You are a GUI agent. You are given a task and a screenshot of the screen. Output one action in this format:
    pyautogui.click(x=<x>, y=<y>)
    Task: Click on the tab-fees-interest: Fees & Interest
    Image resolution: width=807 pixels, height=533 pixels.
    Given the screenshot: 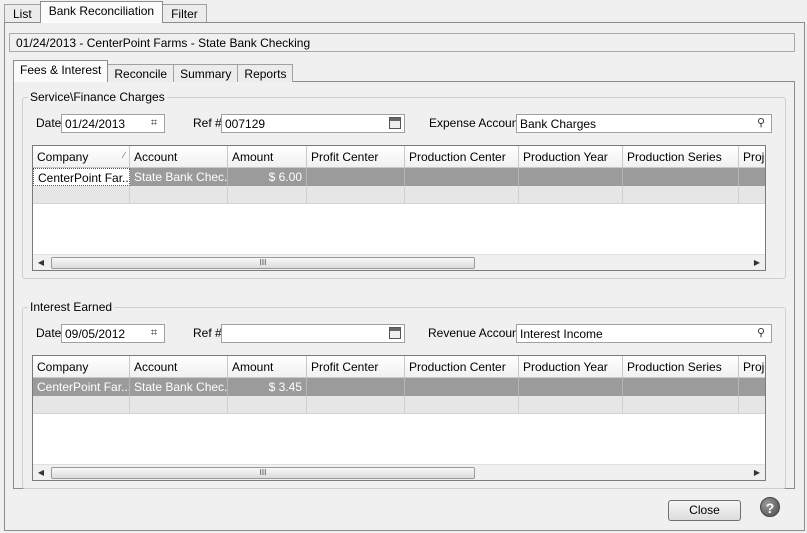 What is the action you would take?
    pyautogui.click(x=61, y=71)
    